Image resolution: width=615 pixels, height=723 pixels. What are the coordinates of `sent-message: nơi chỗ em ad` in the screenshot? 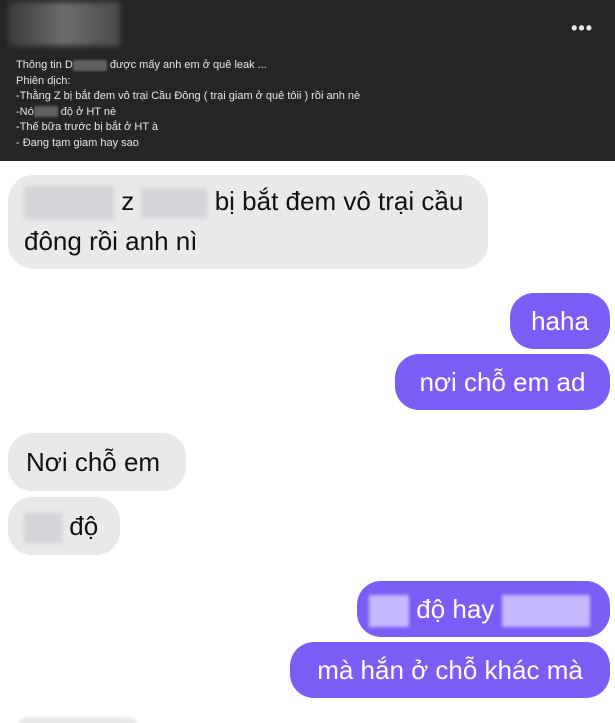 It's located at (502, 382).